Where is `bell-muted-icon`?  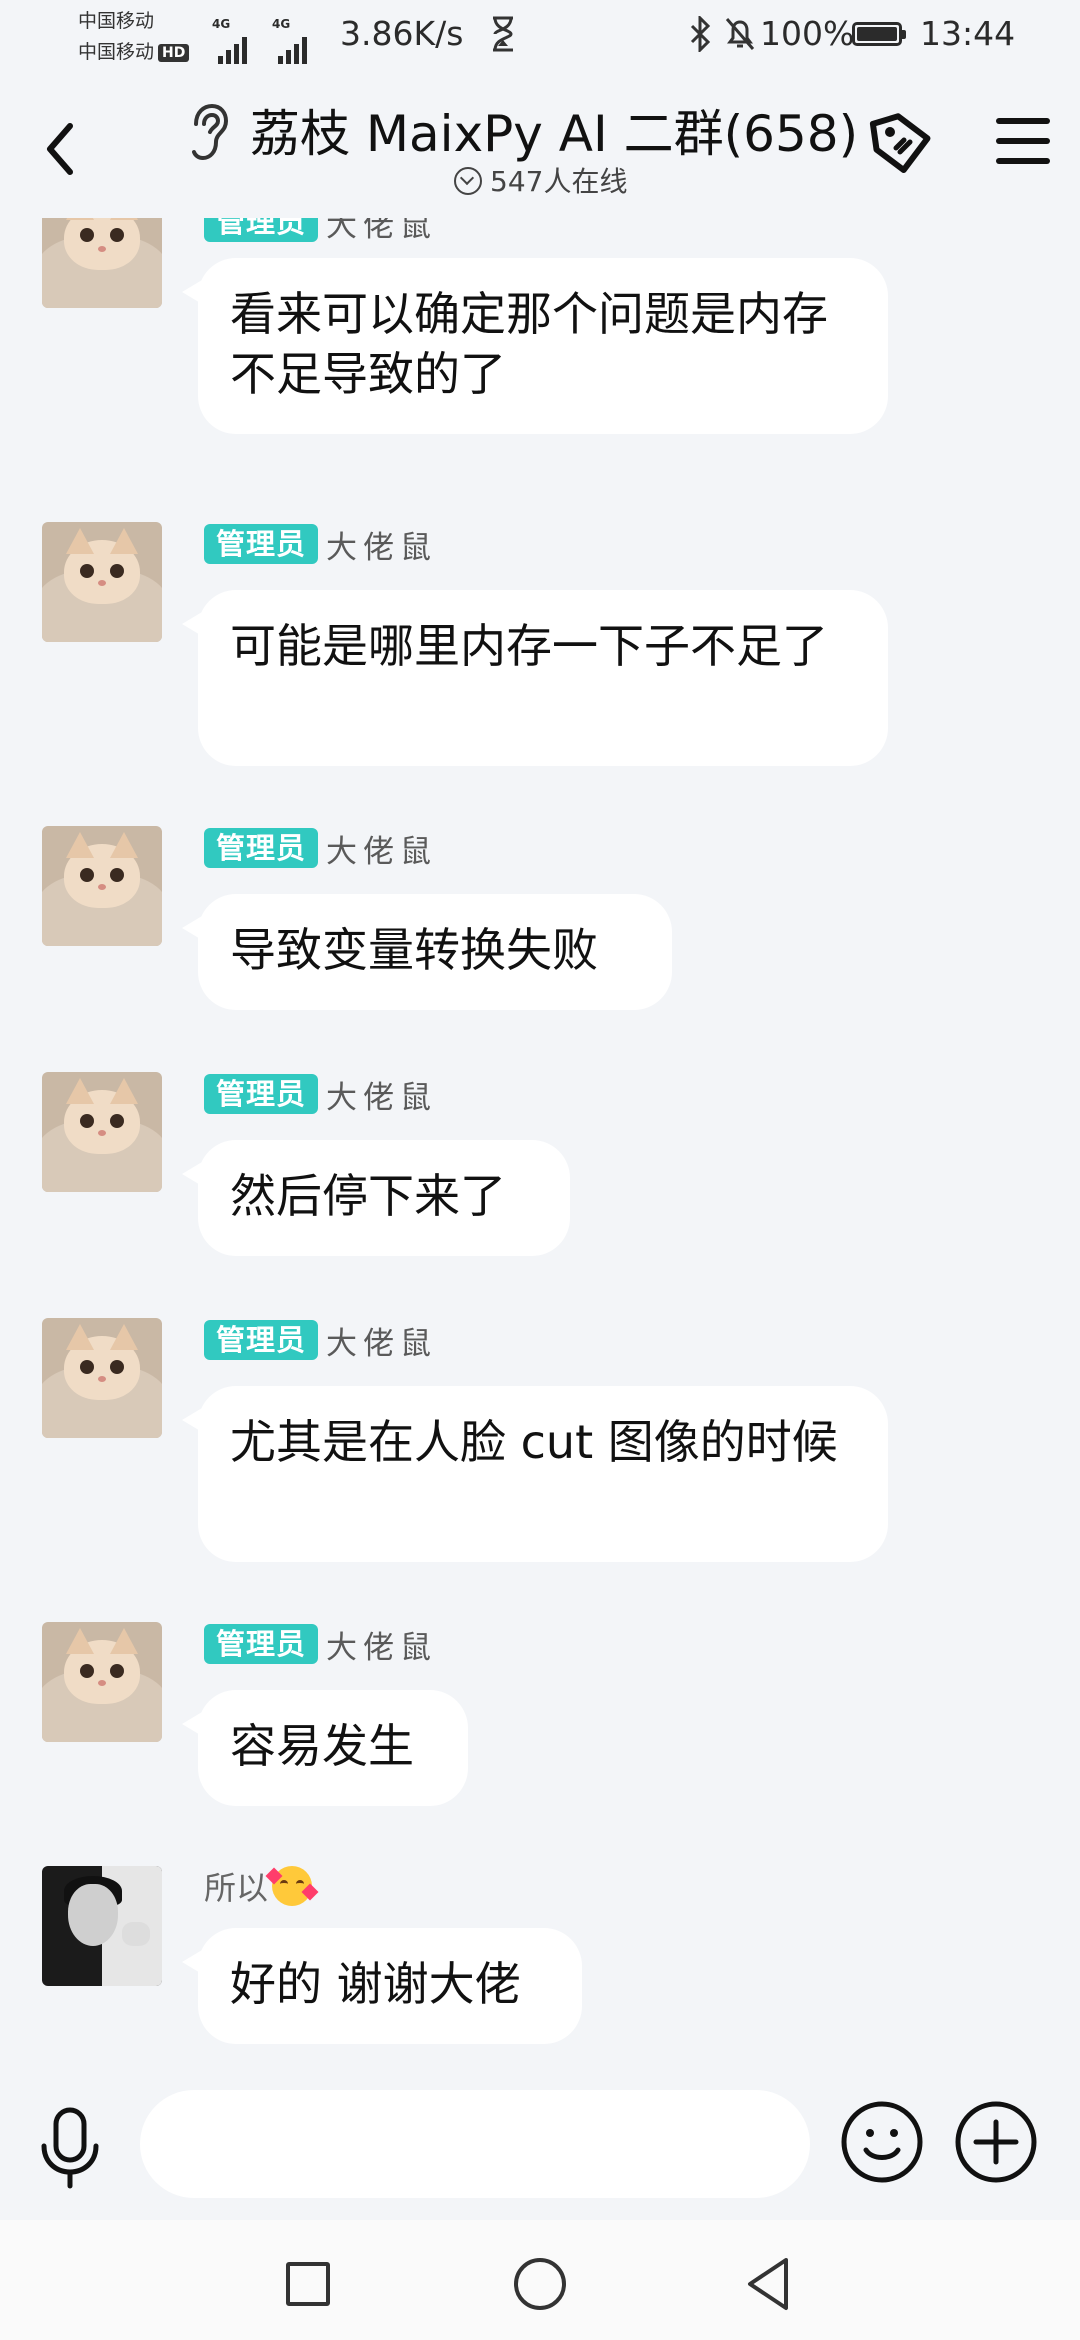 bell-muted-icon is located at coordinates (740, 34).